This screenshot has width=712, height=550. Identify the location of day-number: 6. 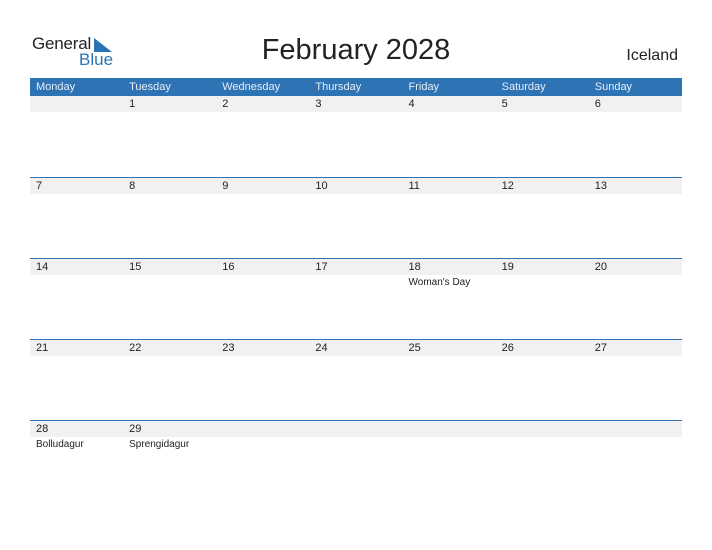
(635, 104).